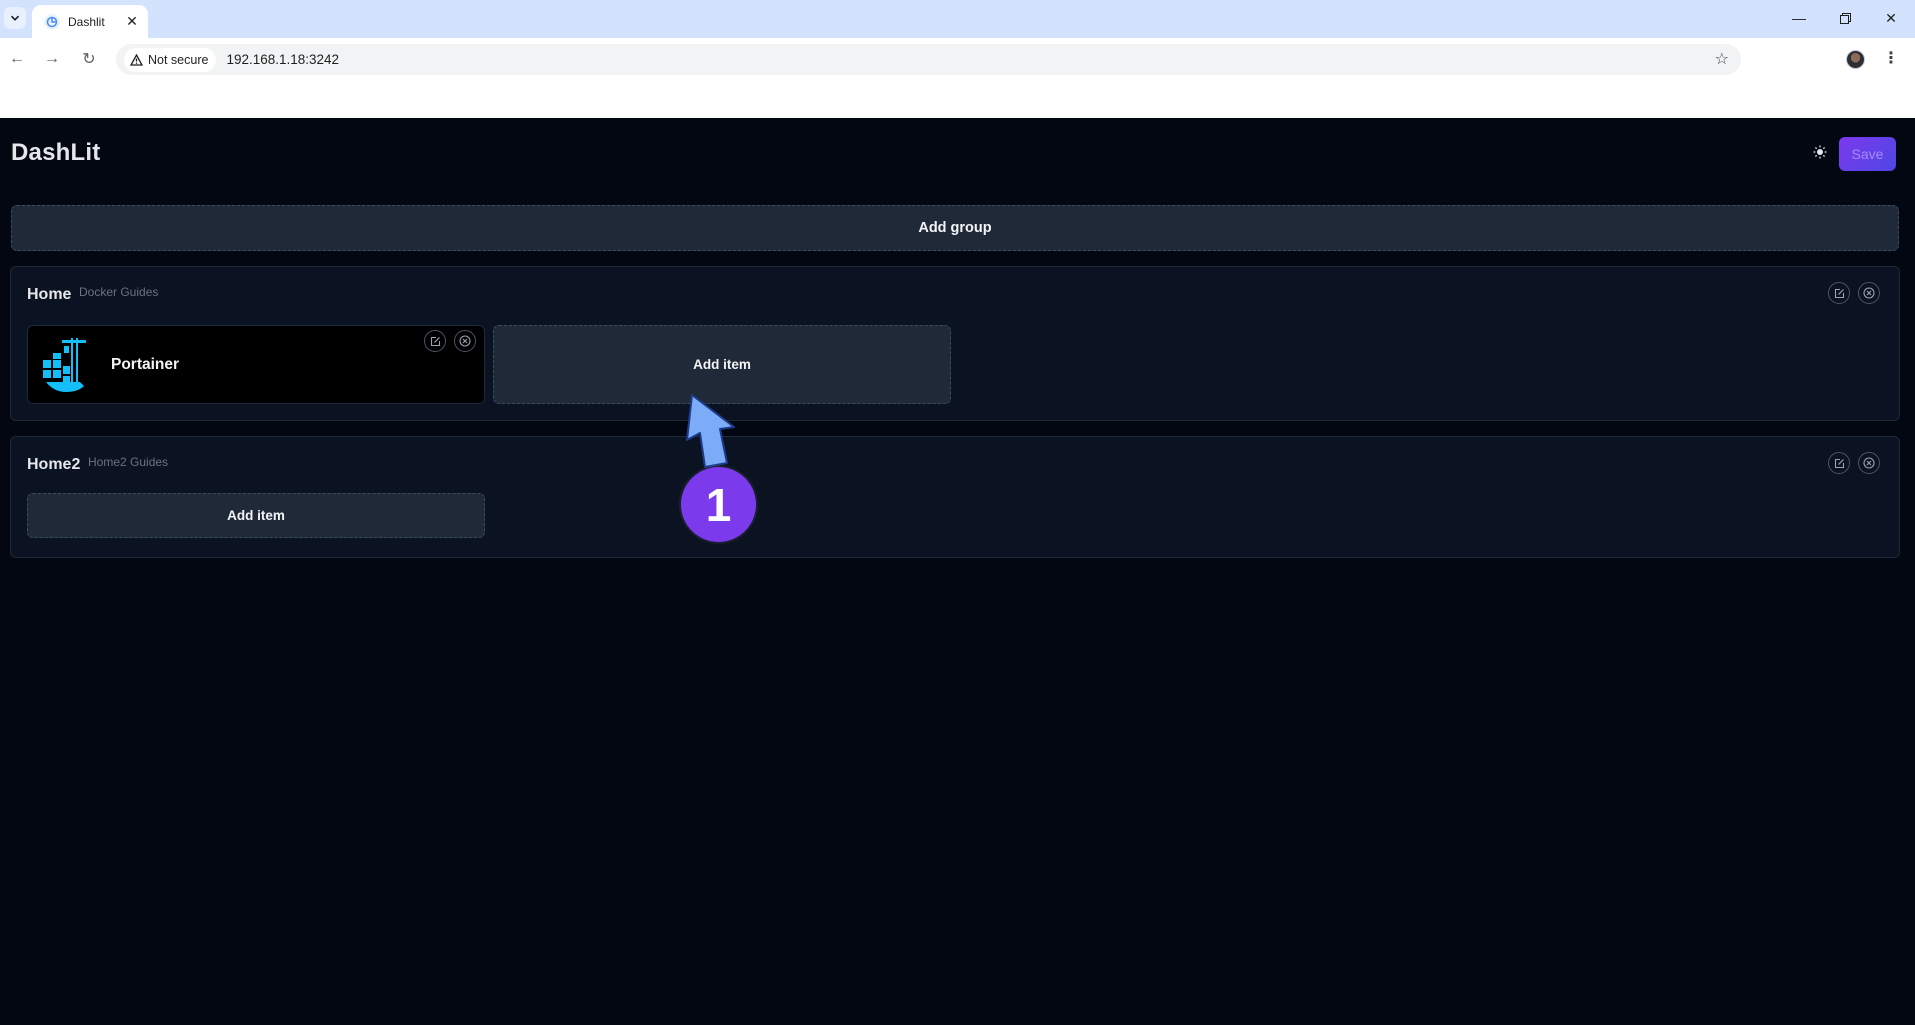 Image resolution: width=1915 pixels, height=1025 pixels. Describe the element at coordinates (955, 343) in the screenshot. I see `group-home: Home Docker Guides Portainer Add item` at that location.